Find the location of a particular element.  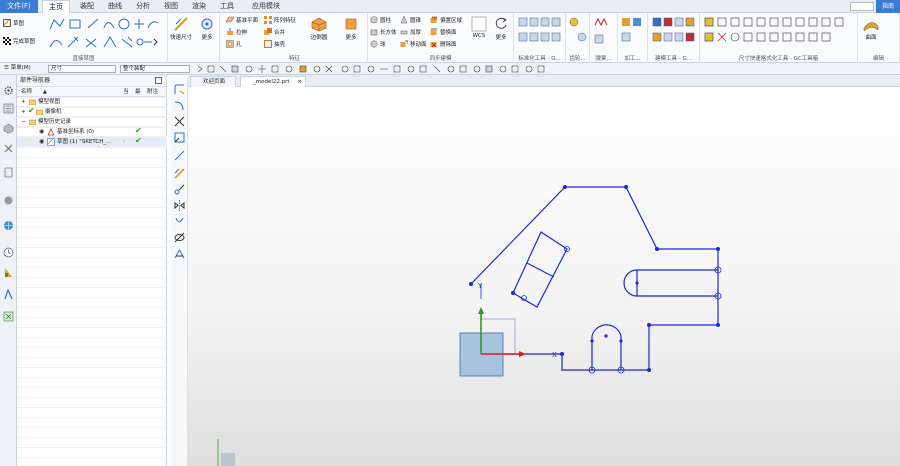

sort-ascending-icon: ▲ is located at coordinates (45, 92).